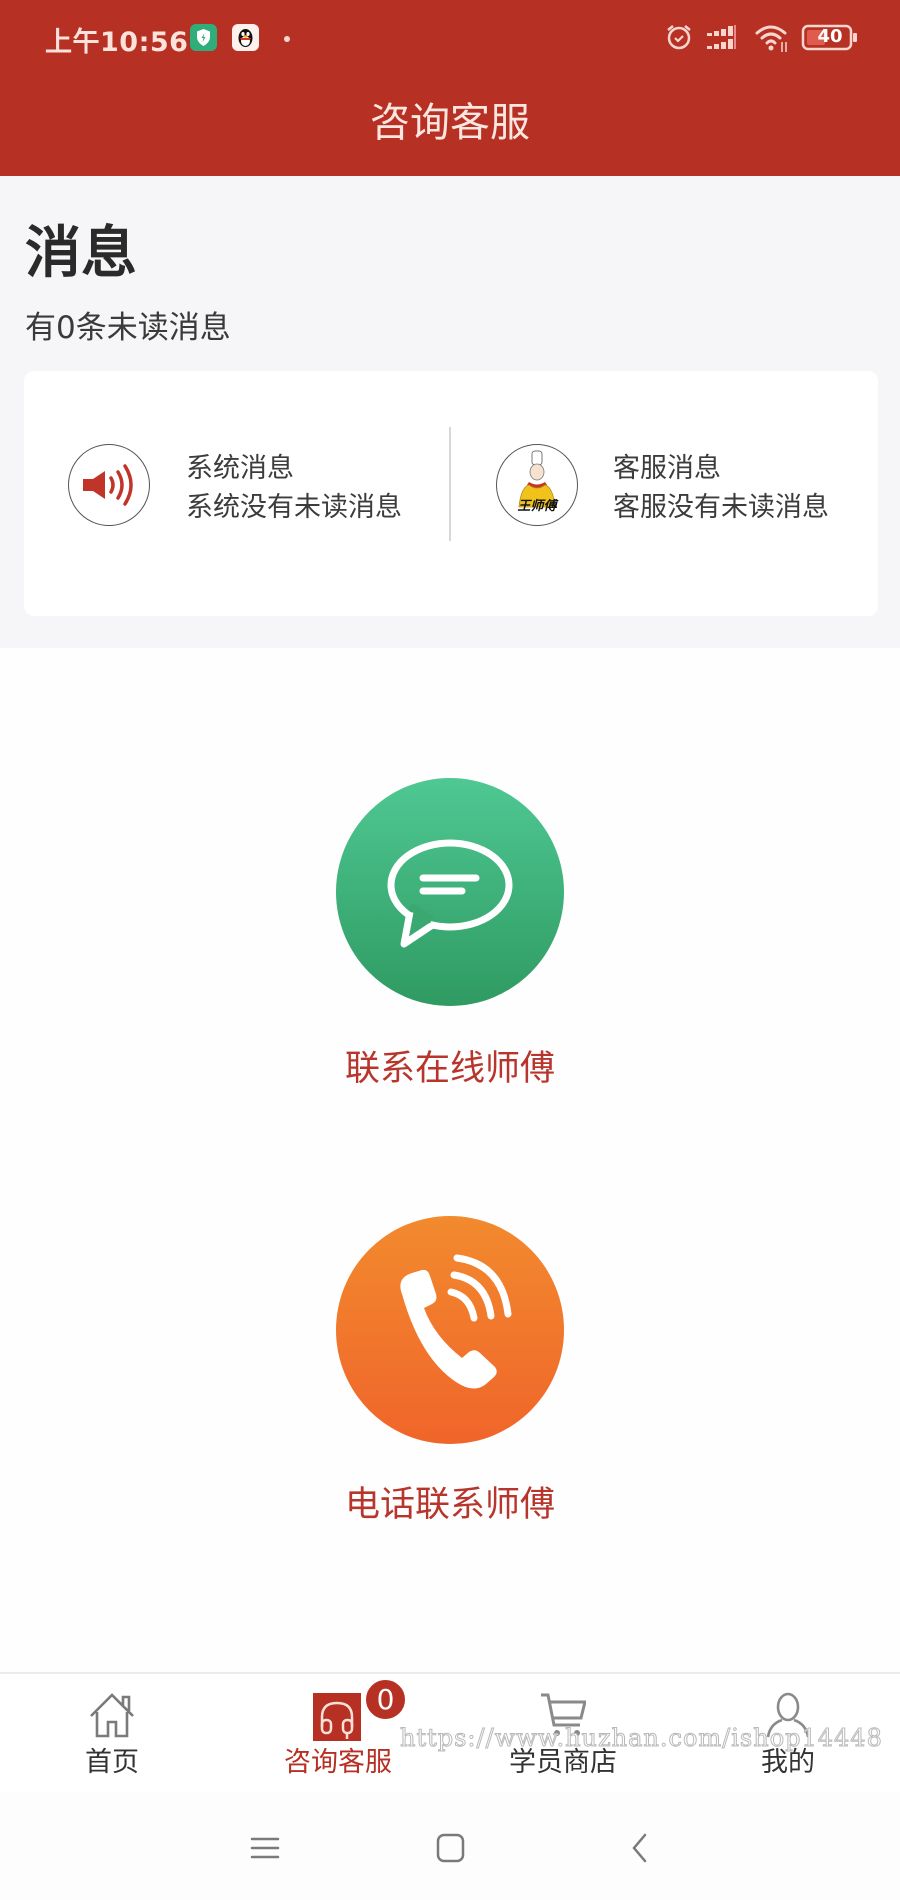  I want to click on alarm-icon, so click(679, 37).